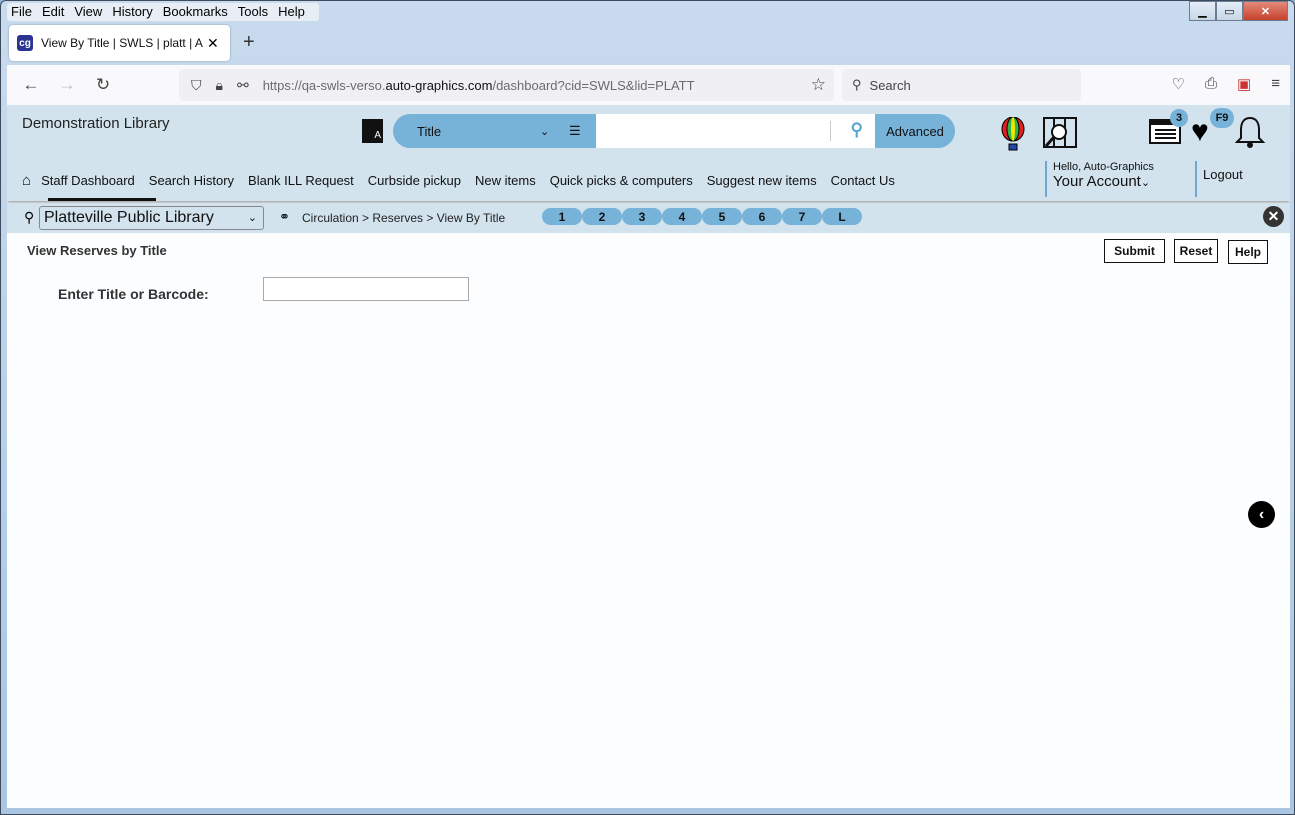  What do you see at coordinates (818, 85) in the screenshot?
I see `bookmark-star-icon: ☆` at bounding box center [818, 85].